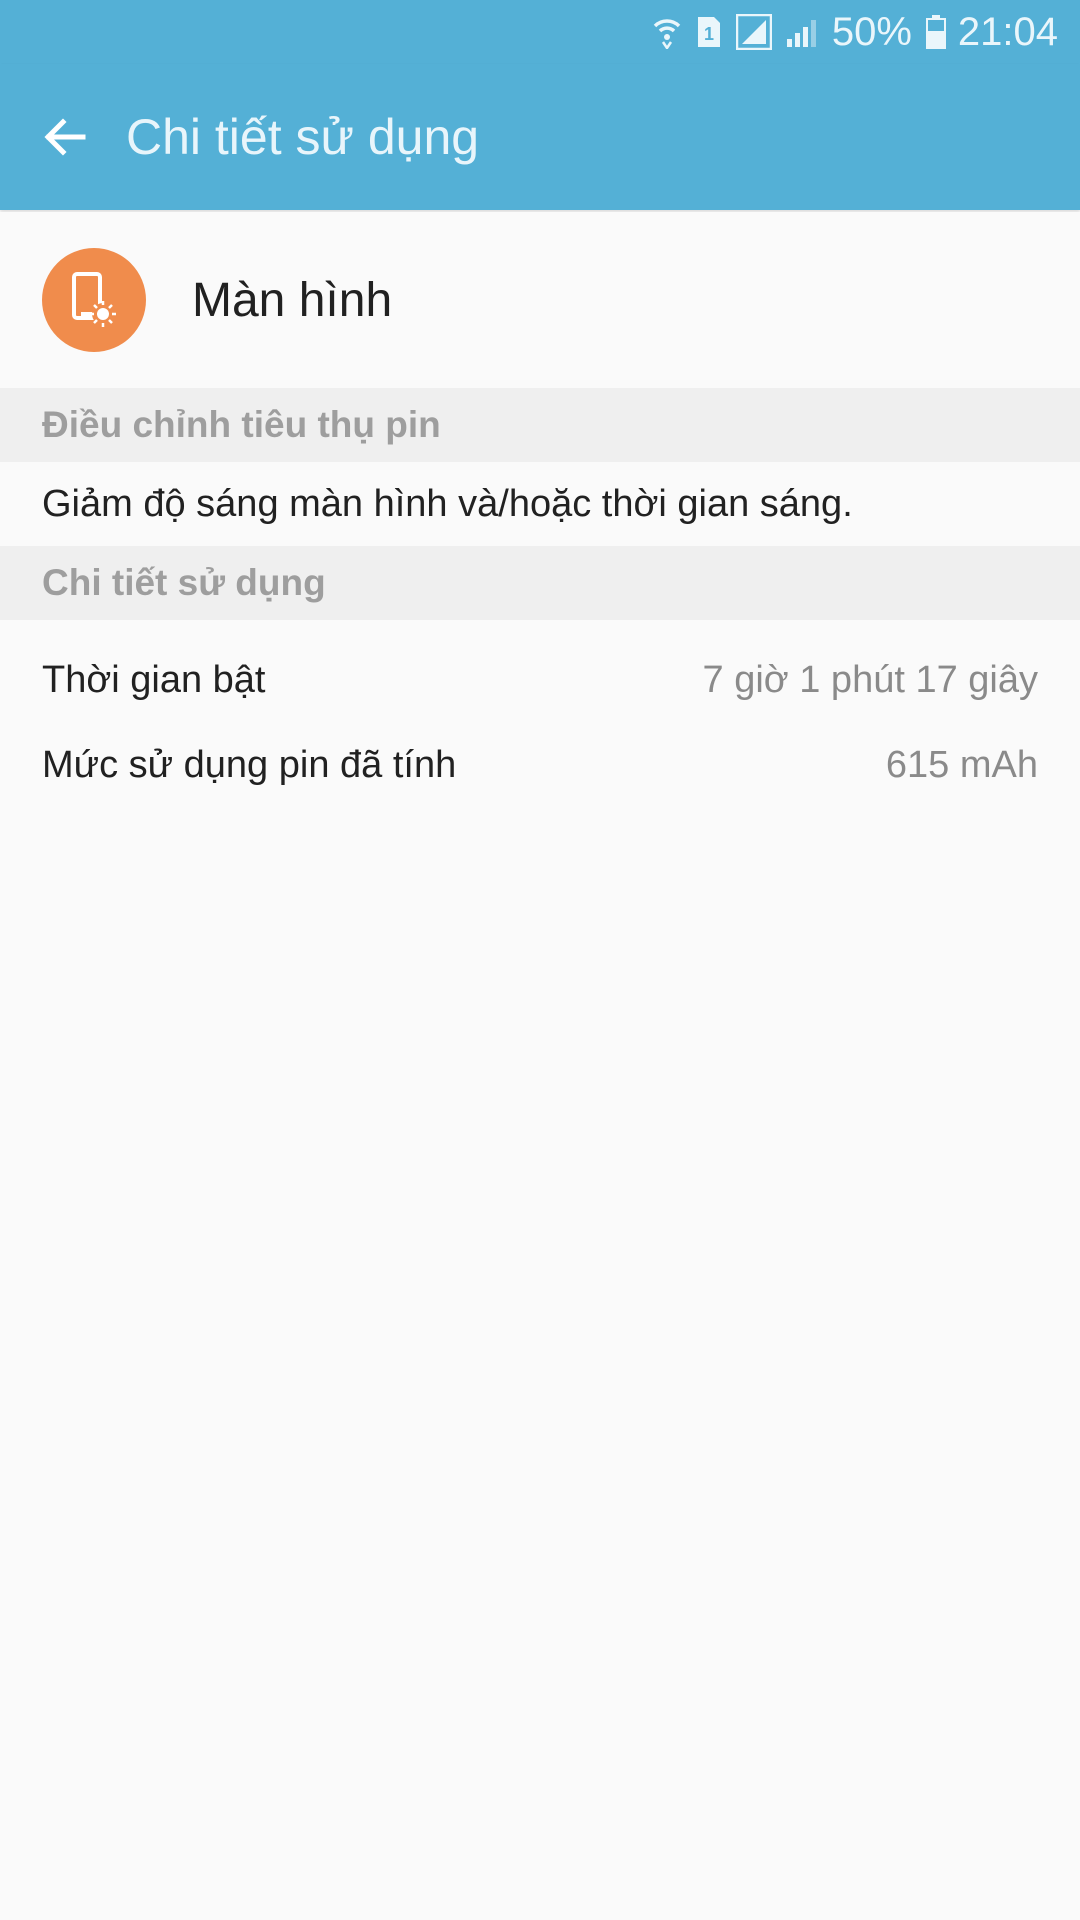 This screenshot has width=1080, height=1920. I want to click on clock: 21:04, so click(1007, 31).